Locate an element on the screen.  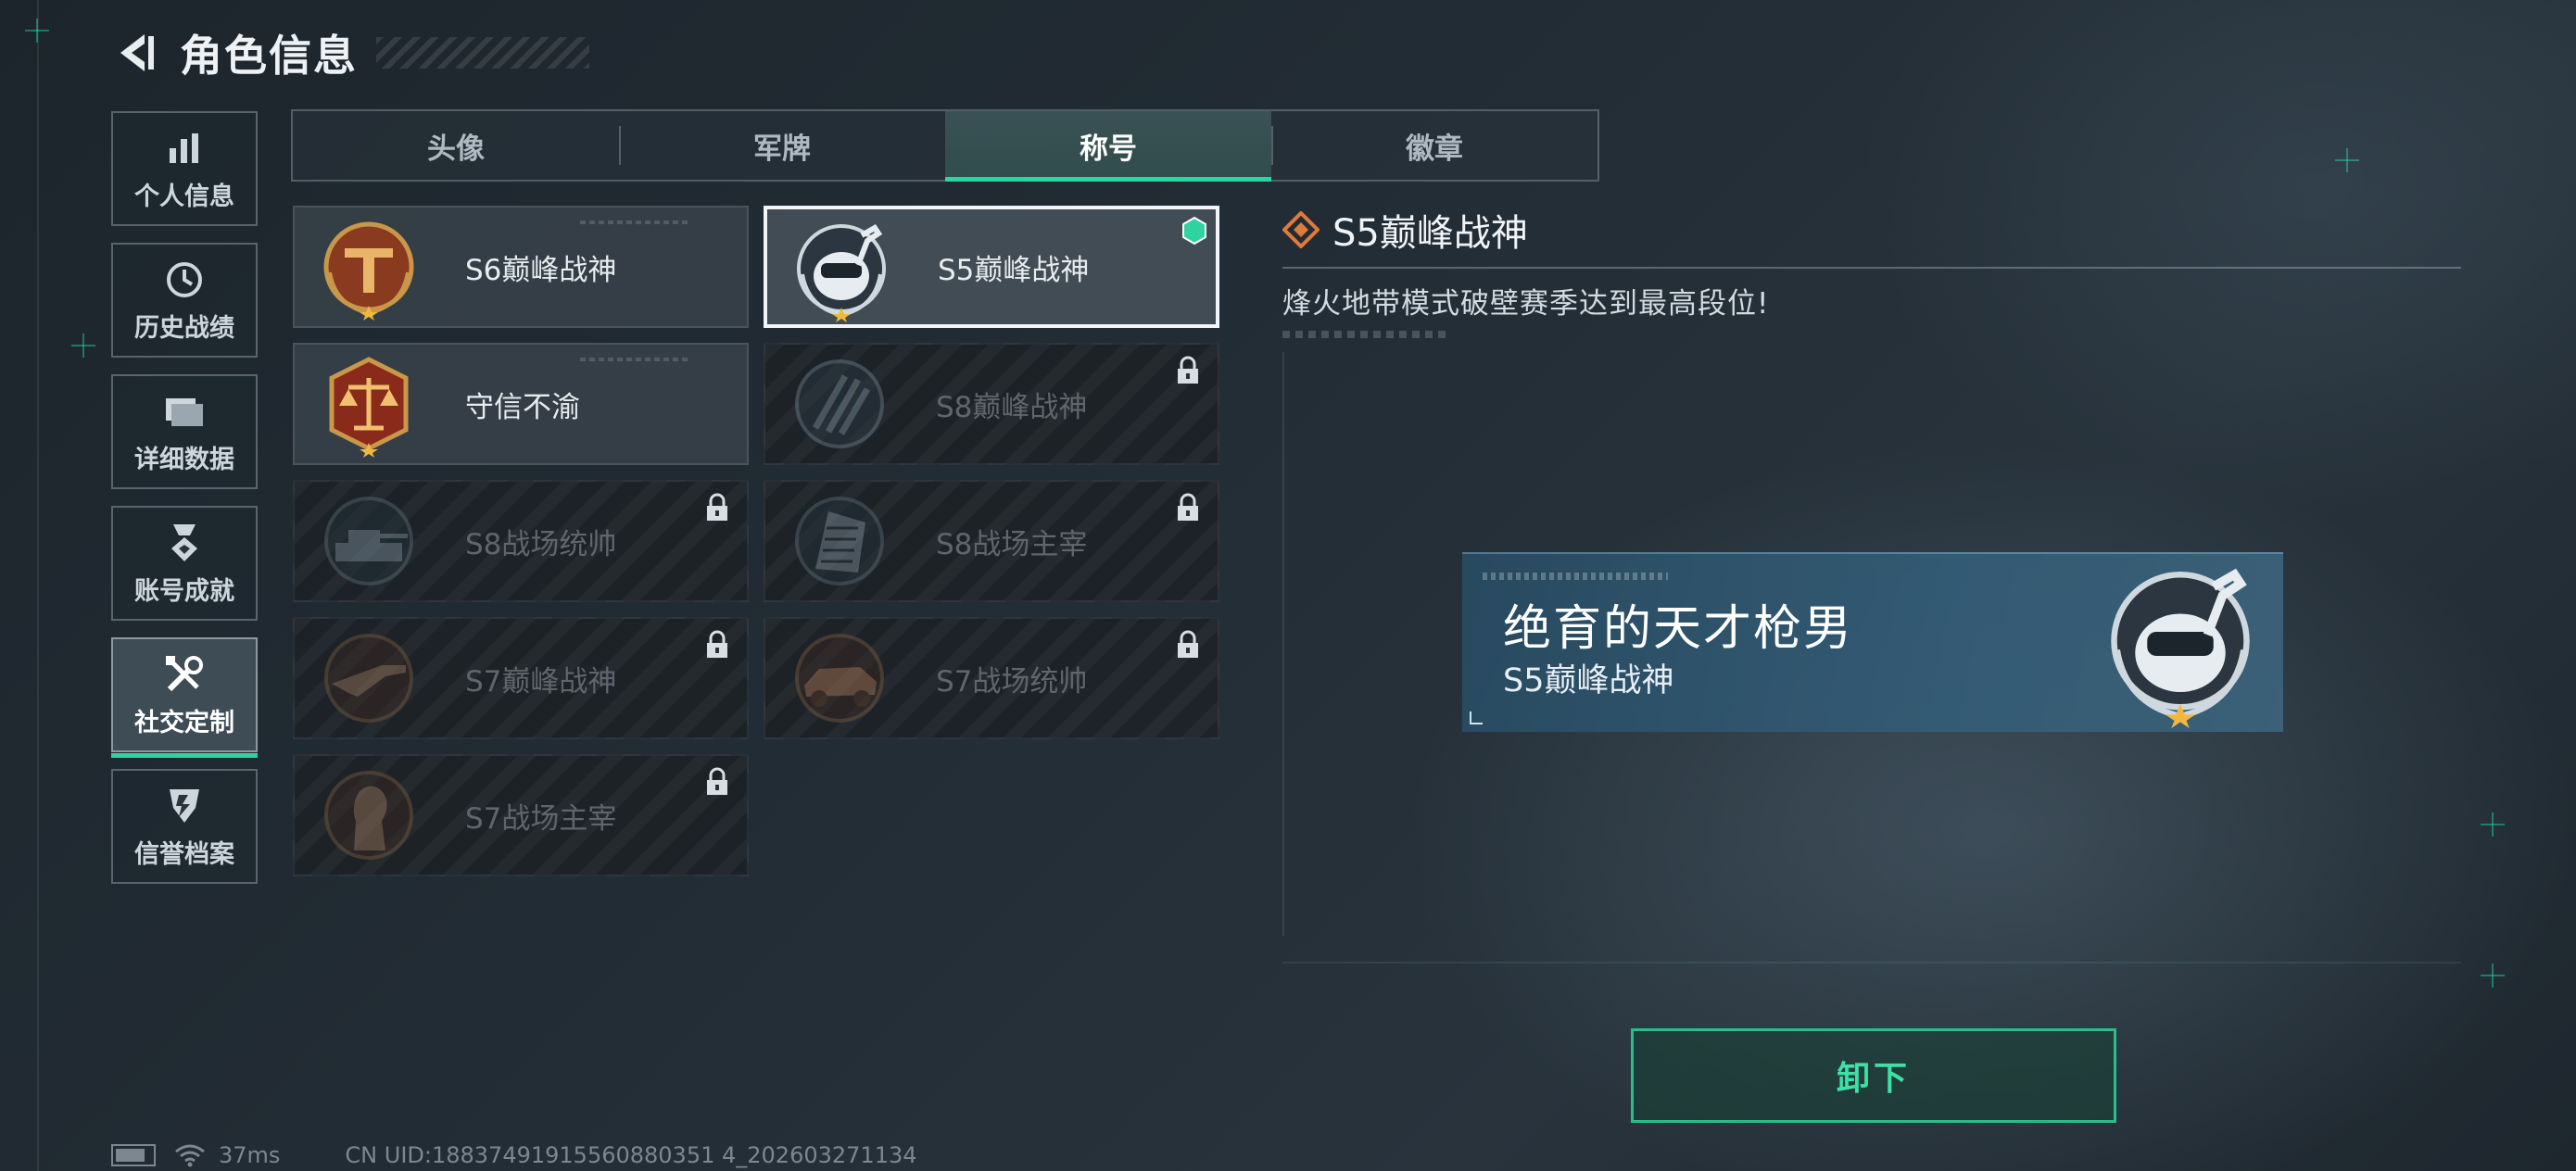
page-title: 角色信息 is located at coordinates (269, 56).